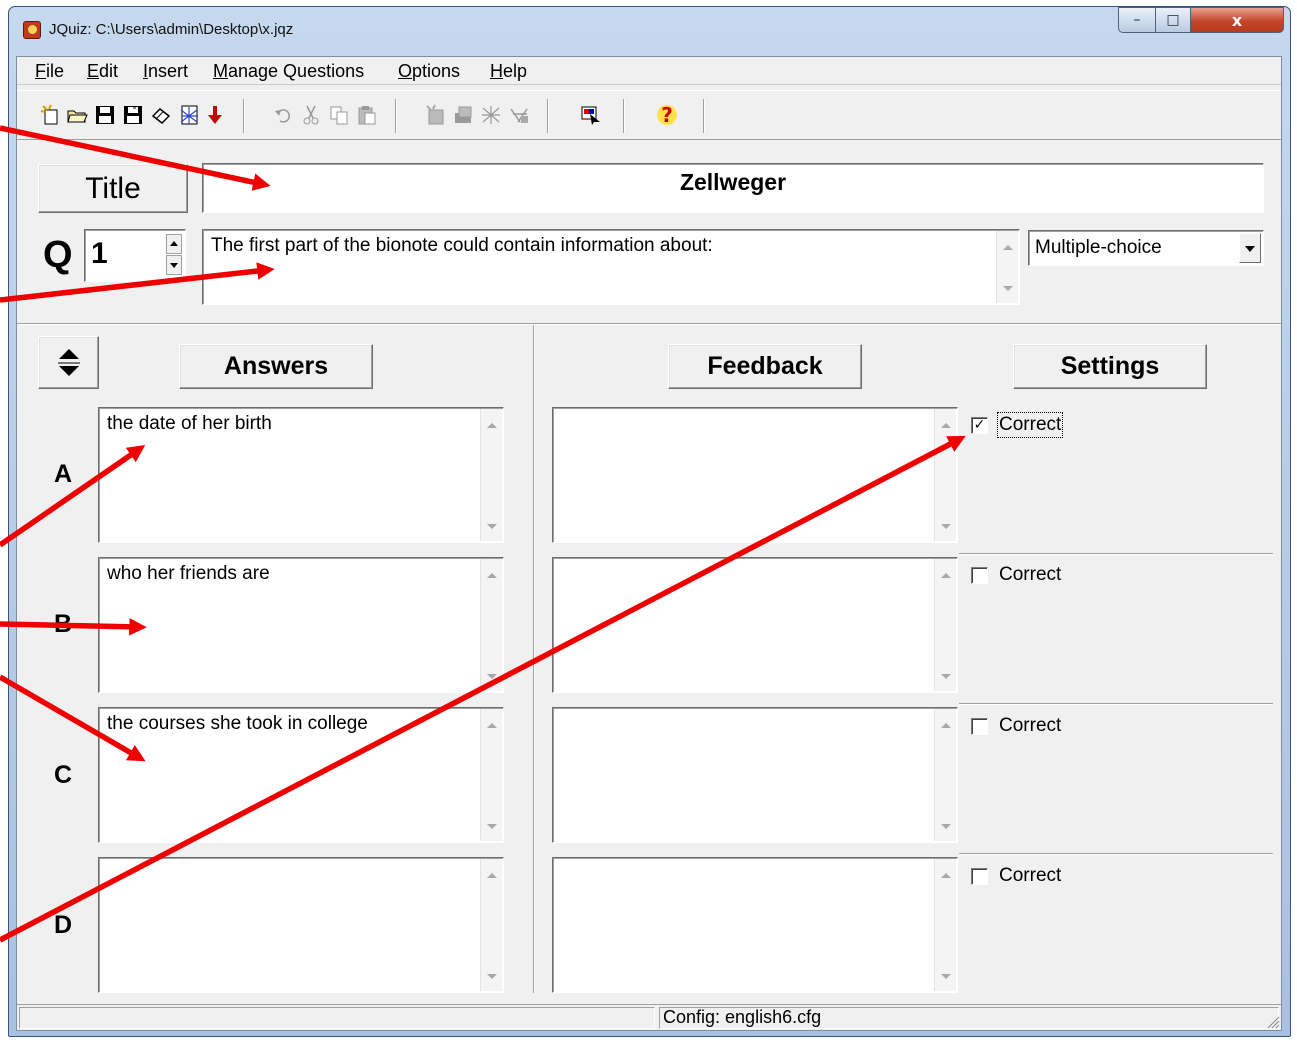 Image resolution: width=1297 pixels, height=1042 pixels. I want to click on answers-header-button: Answers, so click(276, 366).